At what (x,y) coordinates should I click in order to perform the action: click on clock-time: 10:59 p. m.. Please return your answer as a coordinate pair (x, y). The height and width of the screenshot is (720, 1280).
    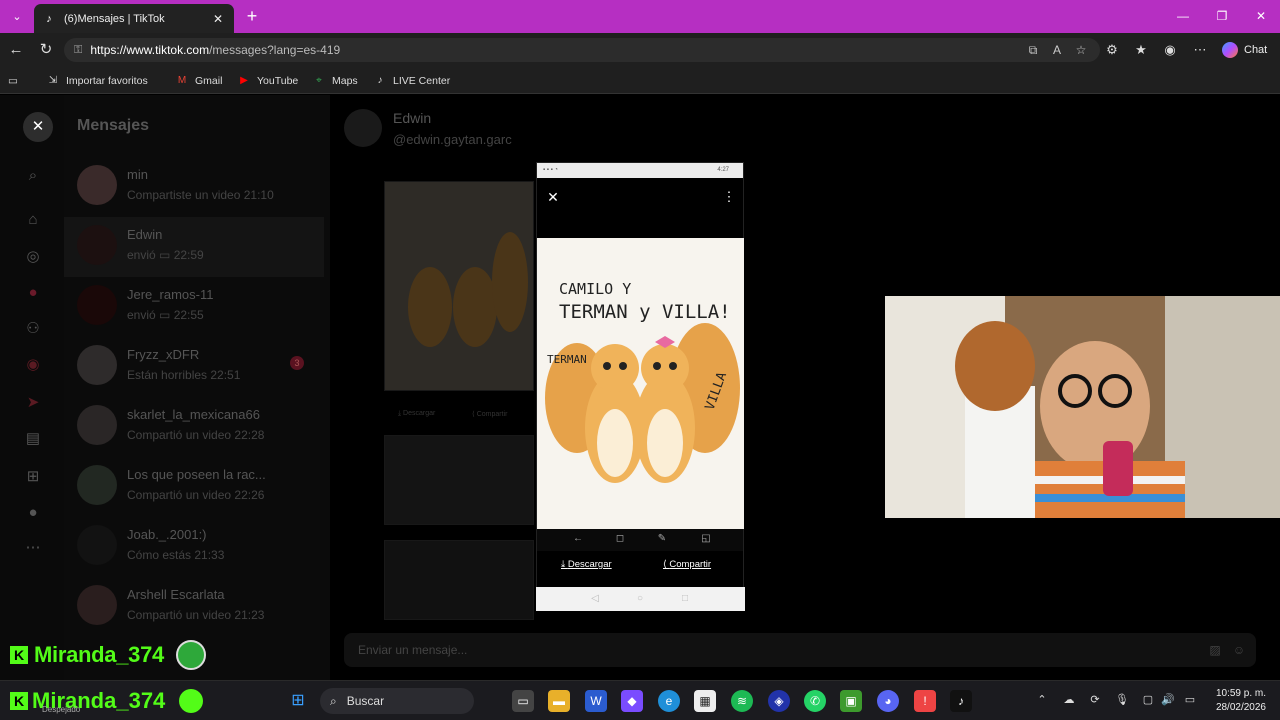
    Looking at the image, I should click on (1240, 693).